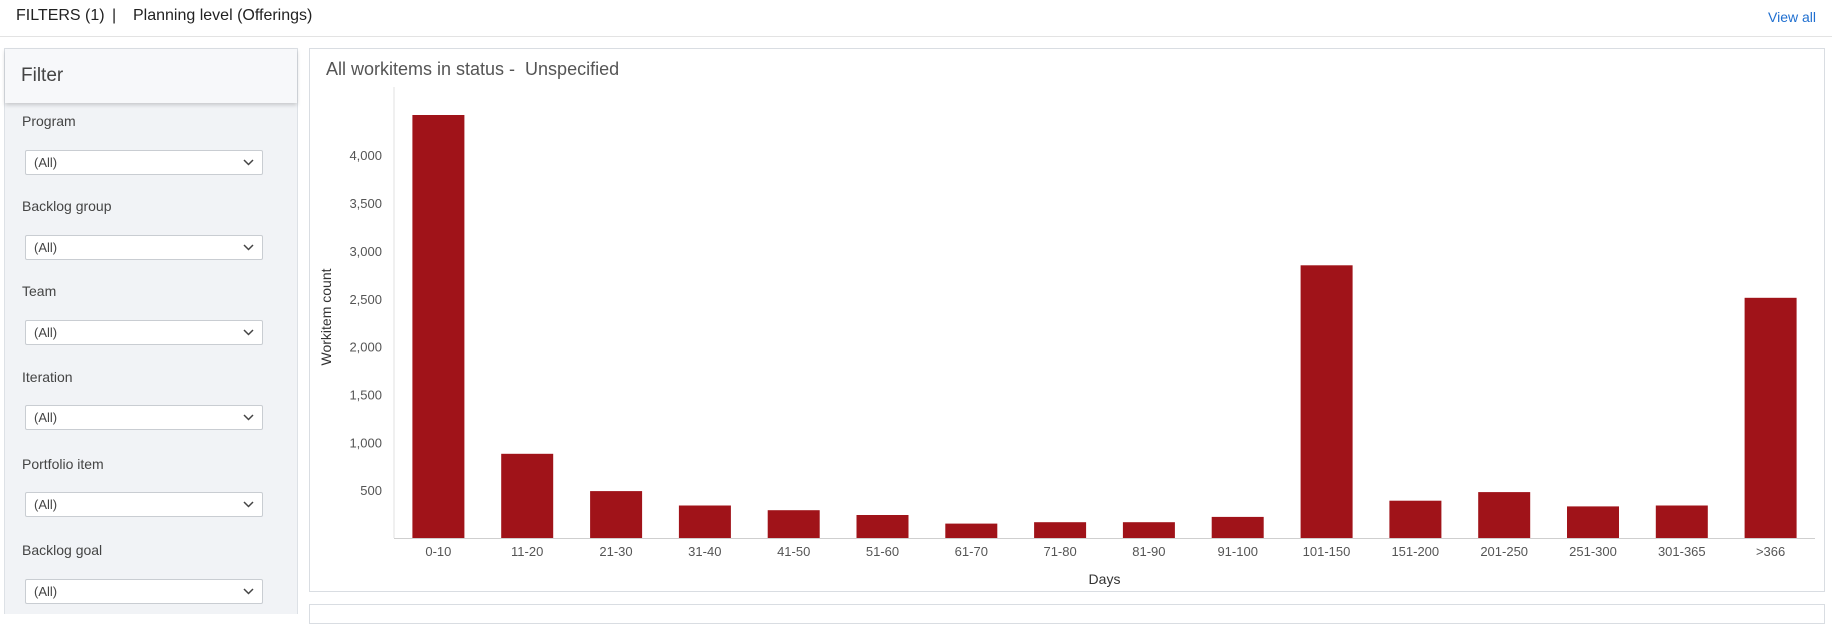 Image resolution: width=1832 pixels, height=624 pixels. Describe the element at coordinates (144, 332) in the screenshot. I see `team-select: (All)` at that location.